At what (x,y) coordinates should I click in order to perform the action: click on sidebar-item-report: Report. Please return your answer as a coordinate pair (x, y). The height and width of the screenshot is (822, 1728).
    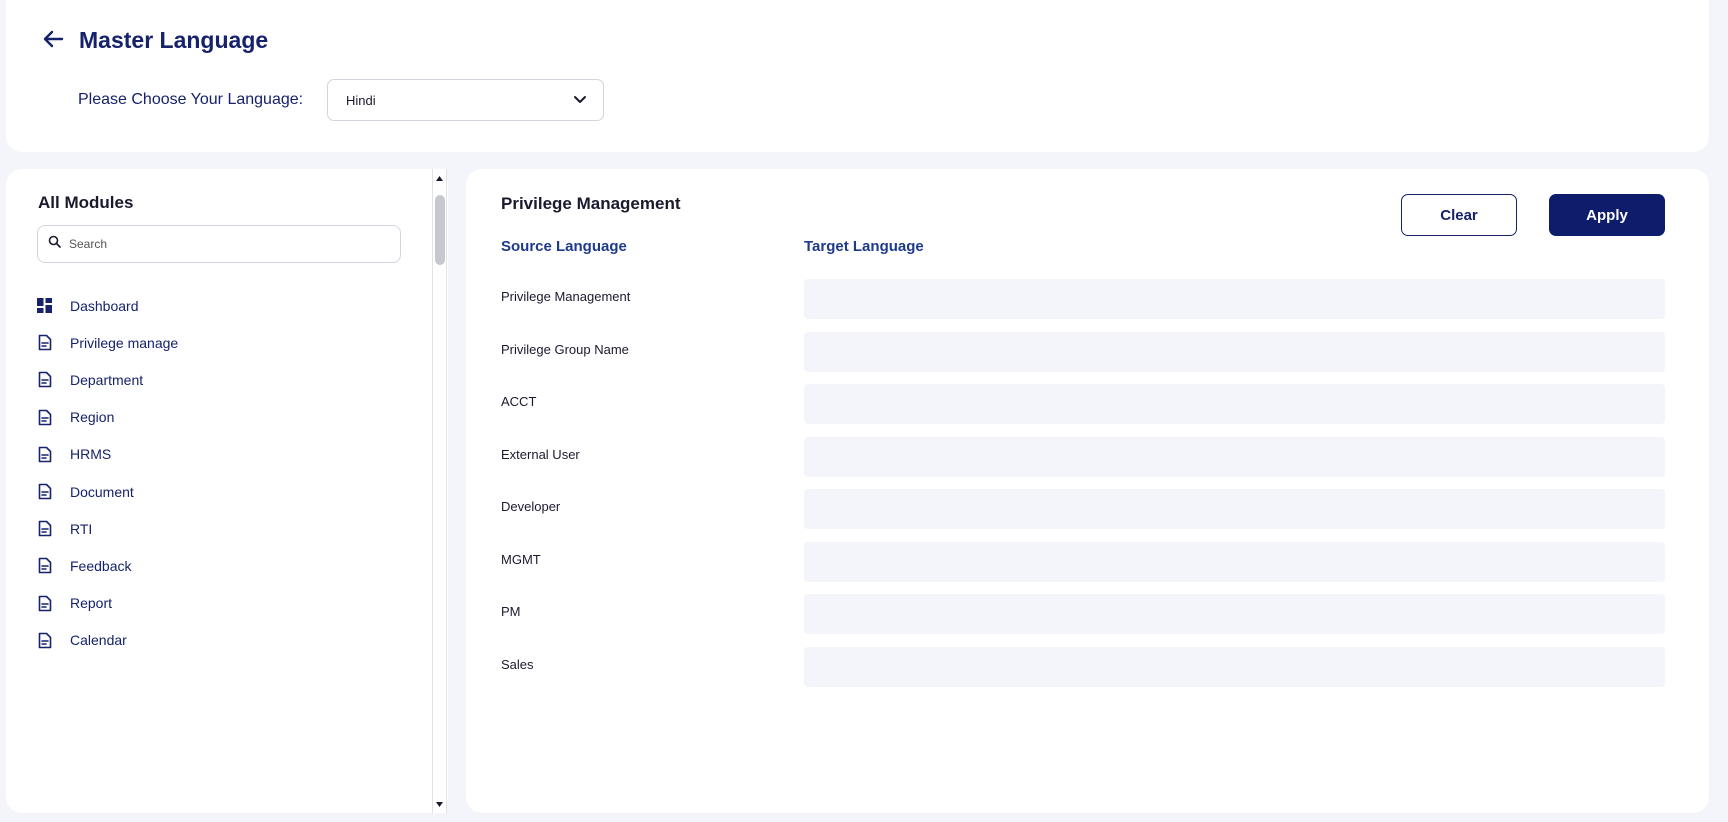
    Looking at the image, I should click on (107, 603).